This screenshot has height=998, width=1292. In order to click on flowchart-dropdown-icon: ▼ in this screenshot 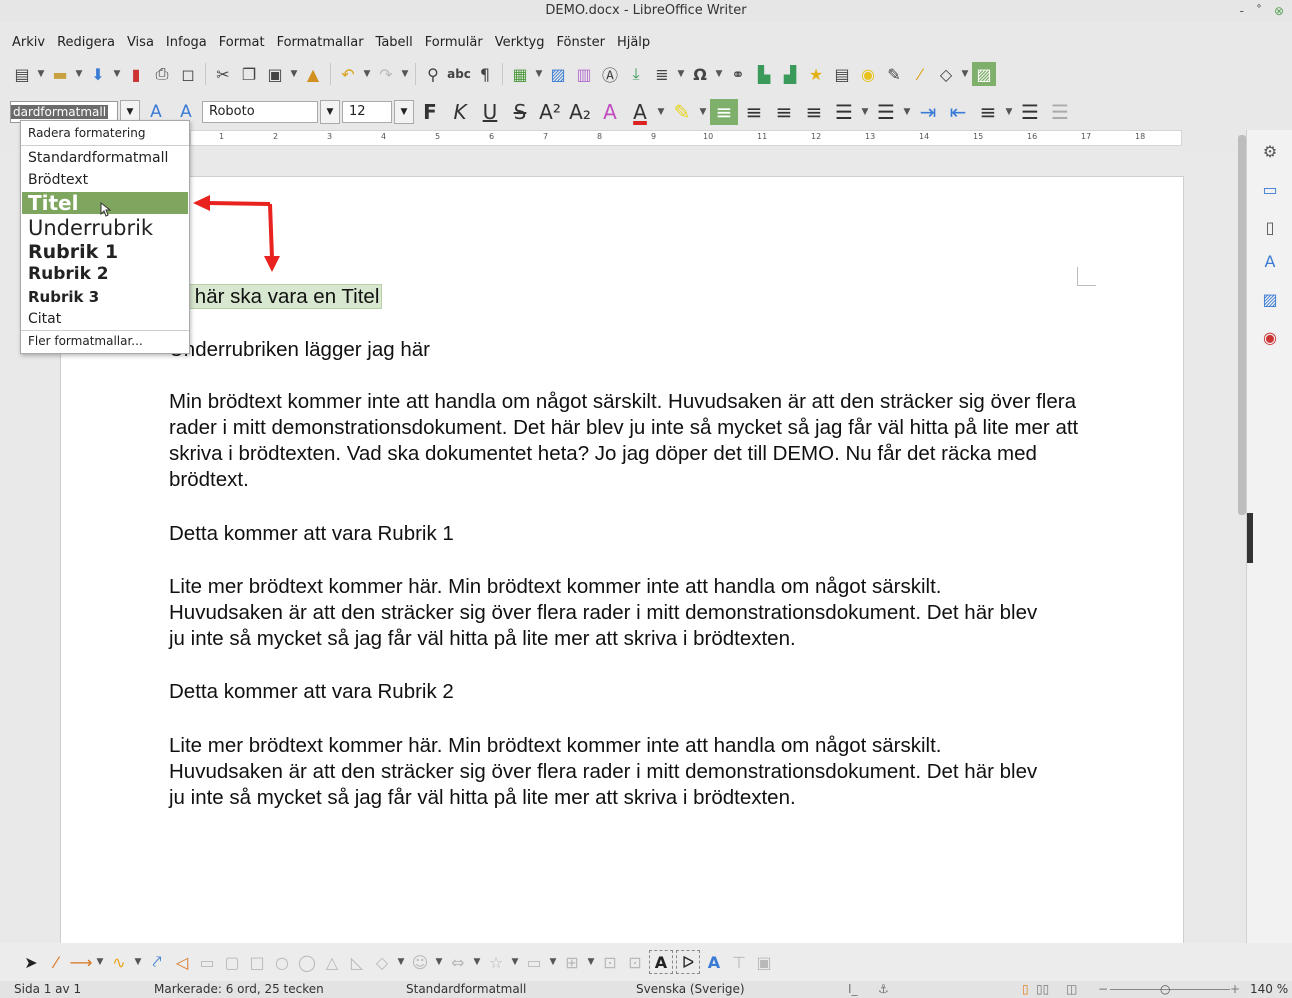, I will do `click(591, 962)`.